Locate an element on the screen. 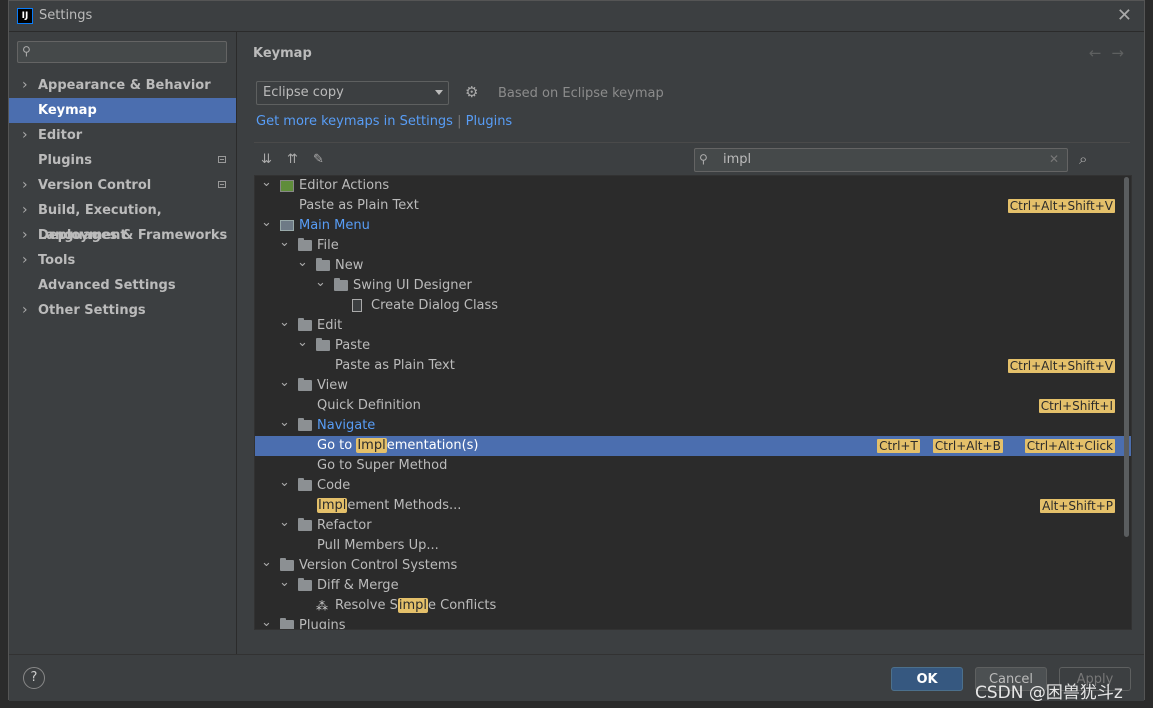 The image size is (1153, 708). label-suffix: ementation(s) is located at coordinates (432, 445).